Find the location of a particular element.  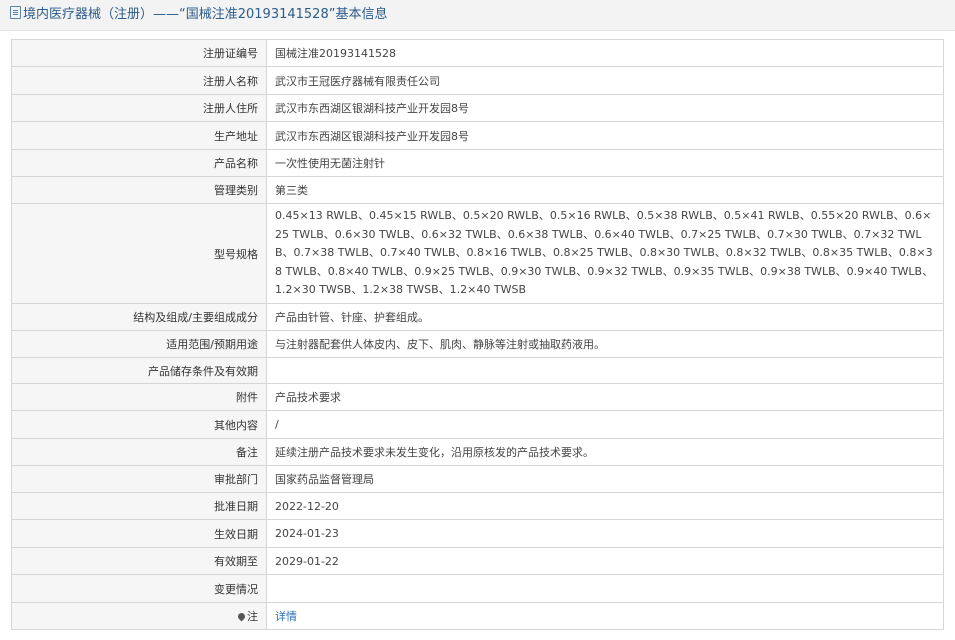

row-label: 生效日期 is located at coordinates (139, 533).